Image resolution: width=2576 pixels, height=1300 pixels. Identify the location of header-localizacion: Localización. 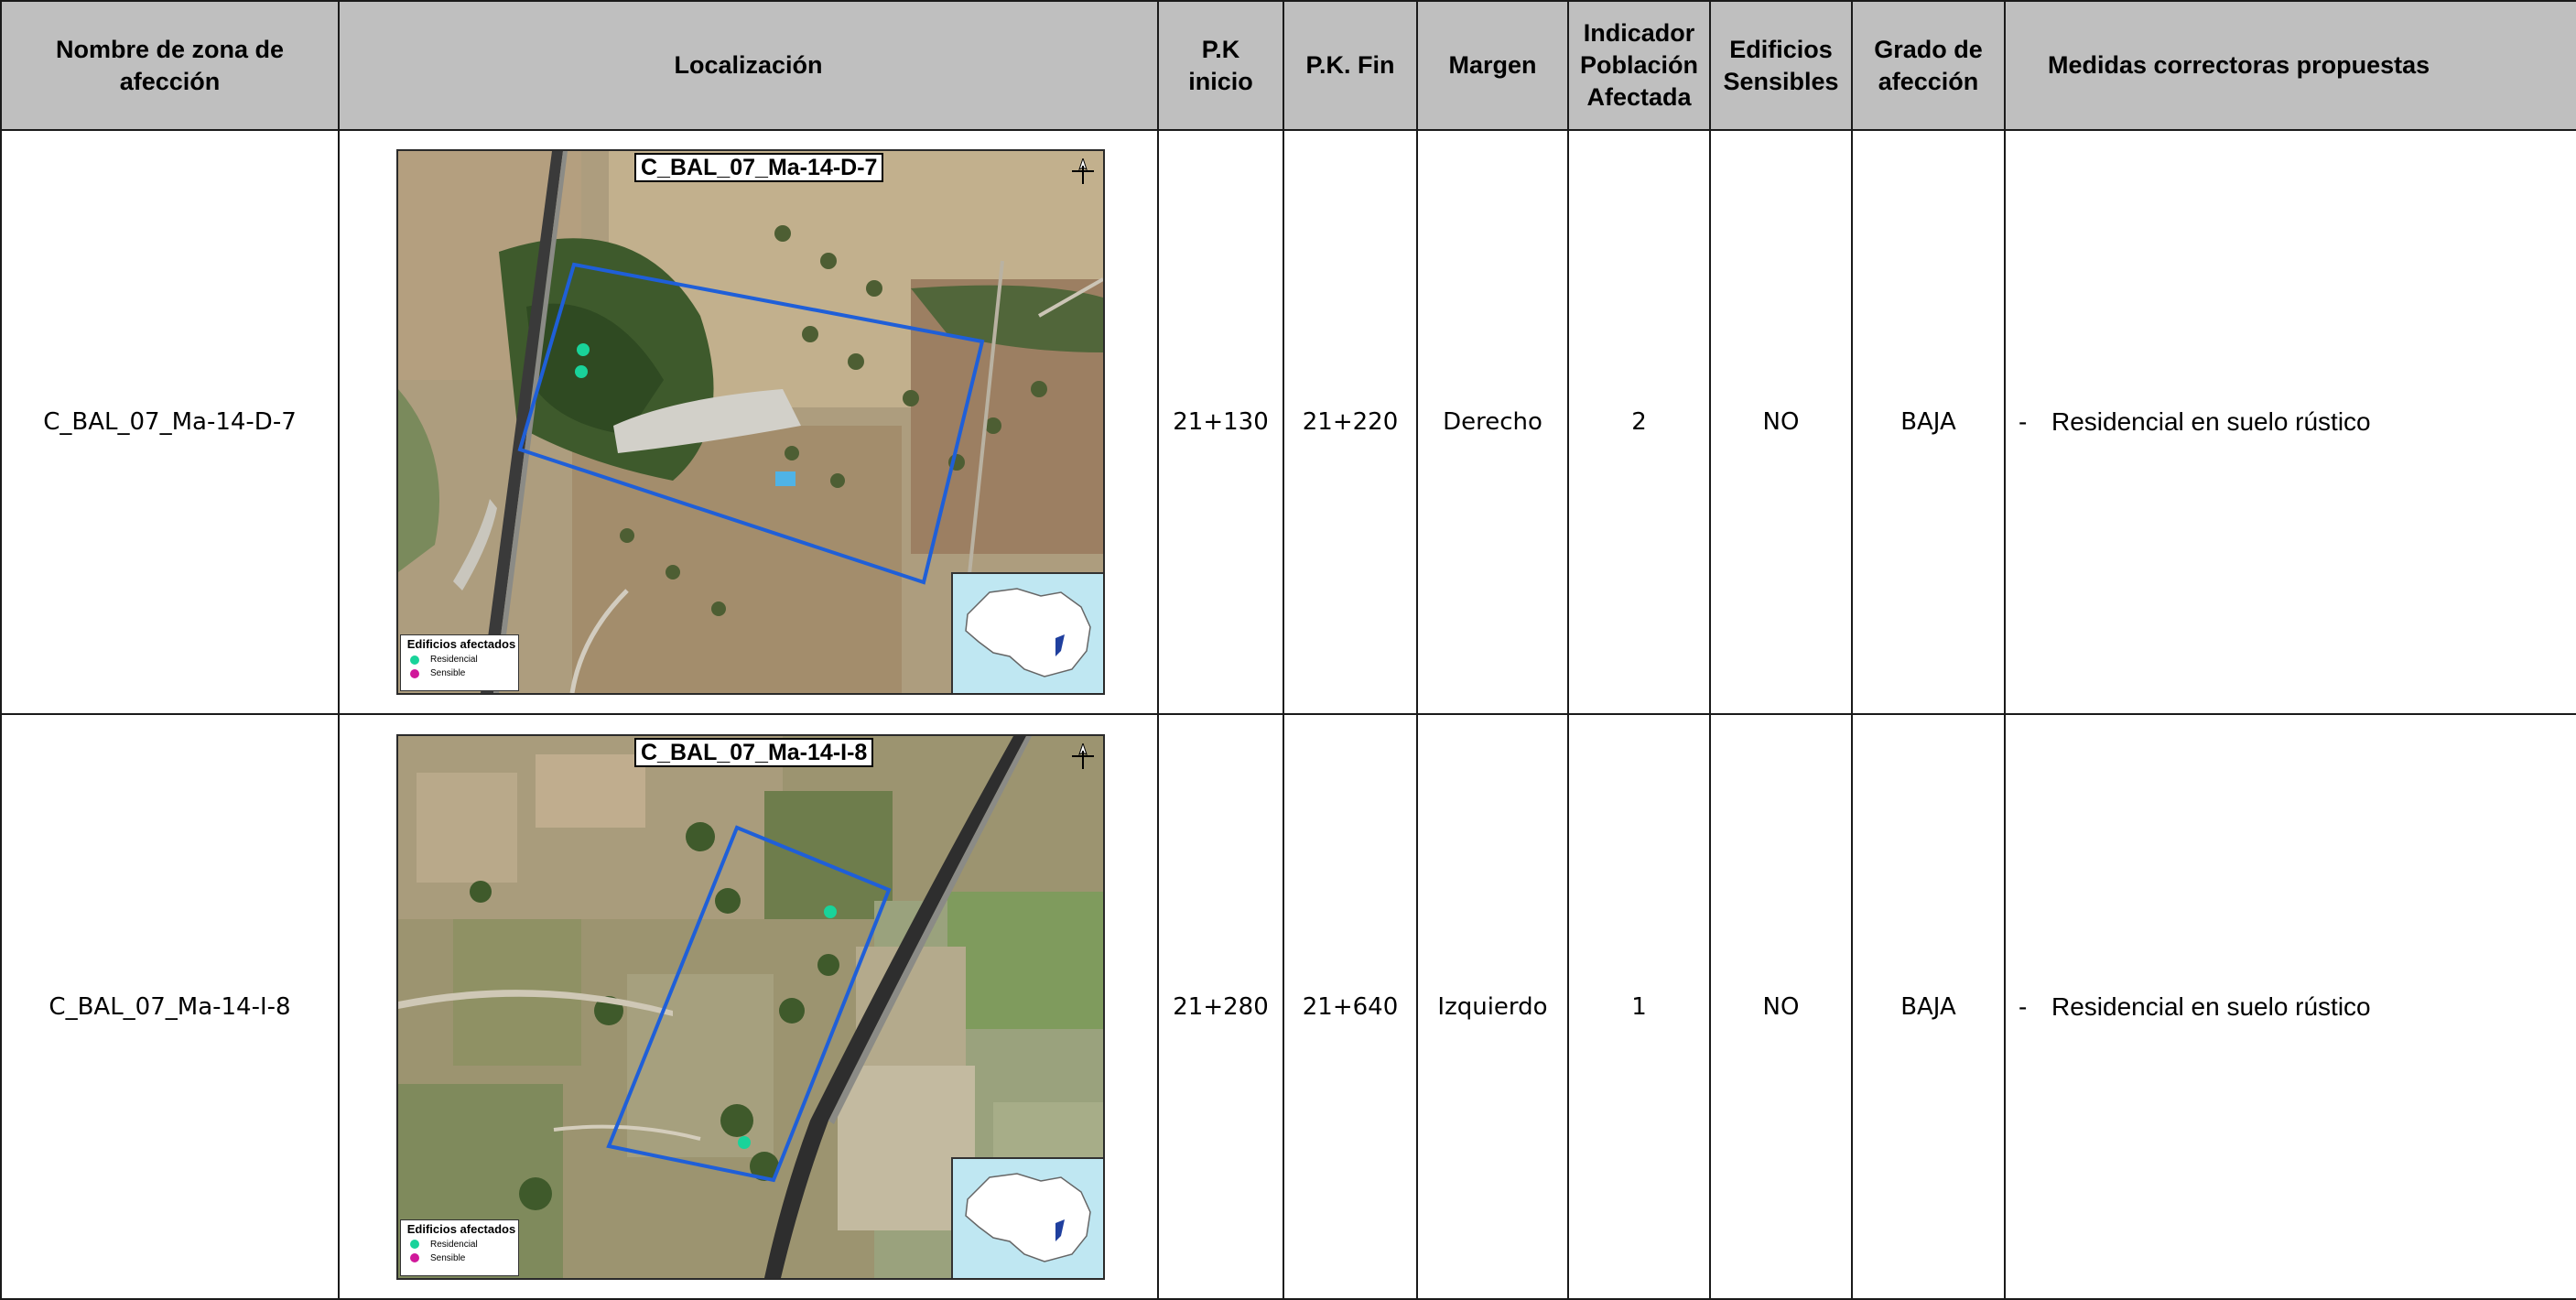
(749, 65).